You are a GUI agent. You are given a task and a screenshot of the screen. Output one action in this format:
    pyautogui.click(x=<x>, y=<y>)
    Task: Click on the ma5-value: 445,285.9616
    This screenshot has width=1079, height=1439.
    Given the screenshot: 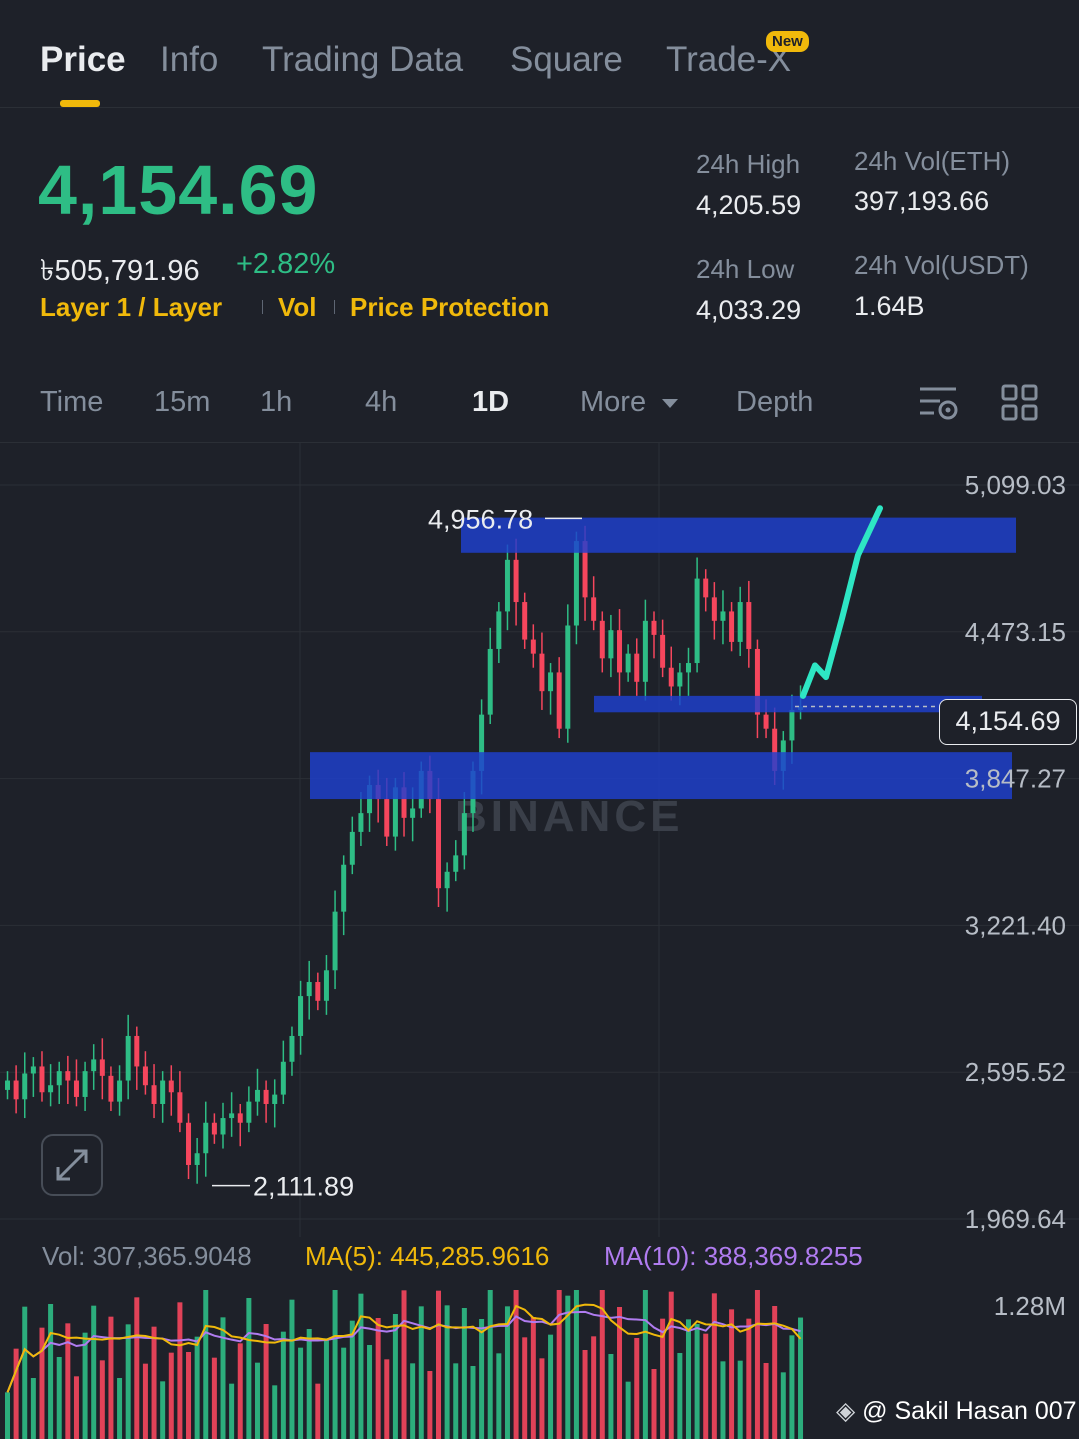 What is the action you would take?
    pyautogui.click(x=470, y=1256)
    